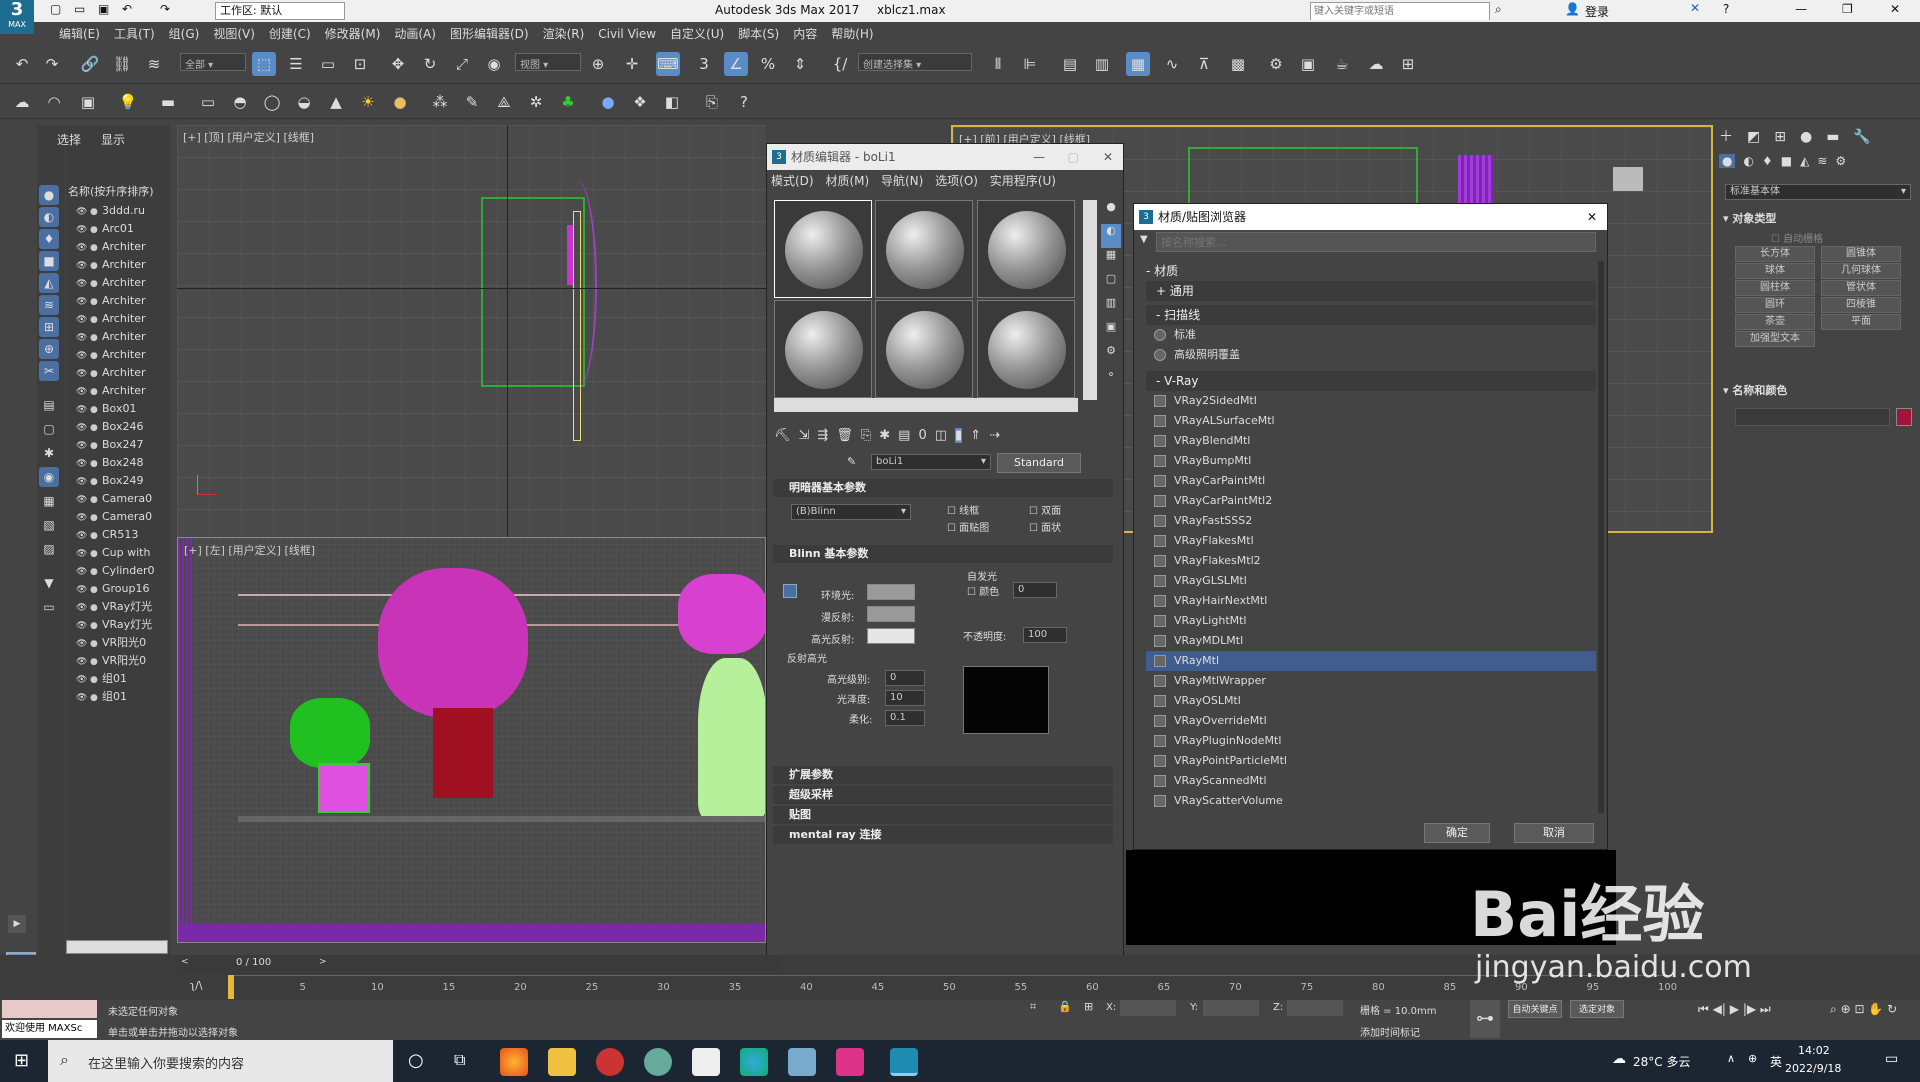 Image resolution: width=1920 pixels, height=1082 pixels. I want to click on keyboard-shortcut-icon: ⌨, so click(668, 64).